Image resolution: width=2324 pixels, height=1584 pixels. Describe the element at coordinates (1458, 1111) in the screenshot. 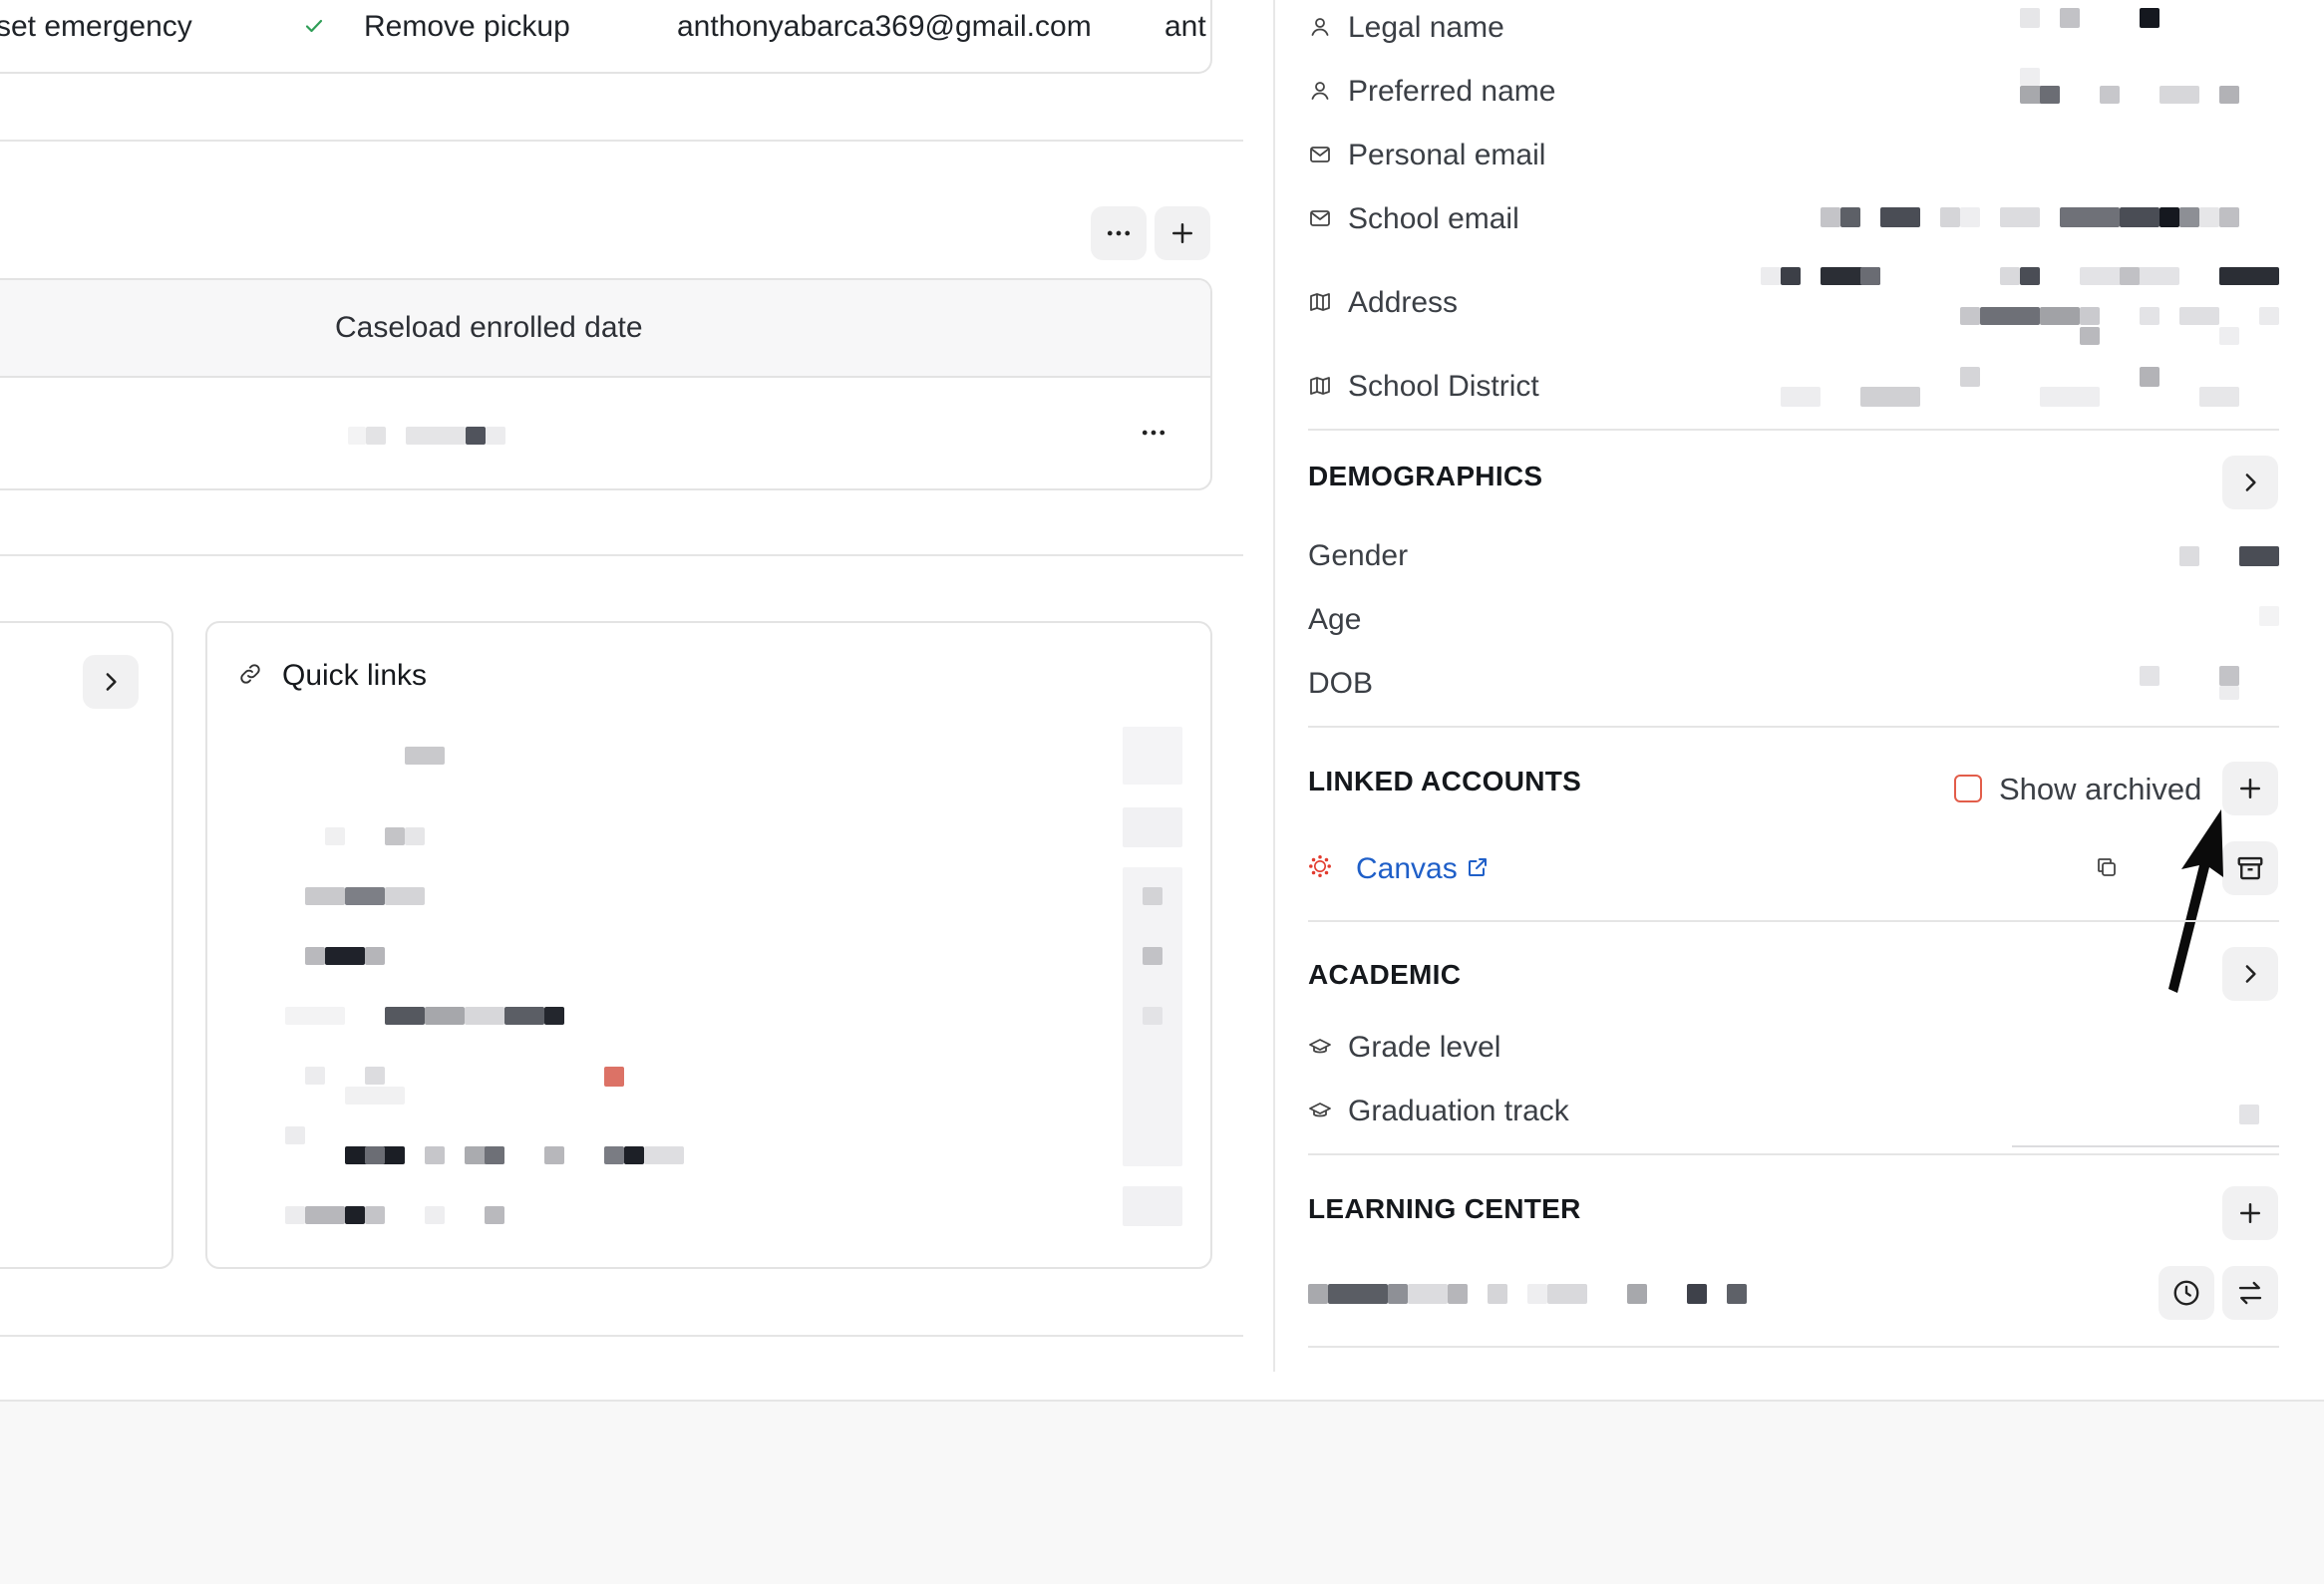

I see `graduation-track-label: Graduation track` at that location.